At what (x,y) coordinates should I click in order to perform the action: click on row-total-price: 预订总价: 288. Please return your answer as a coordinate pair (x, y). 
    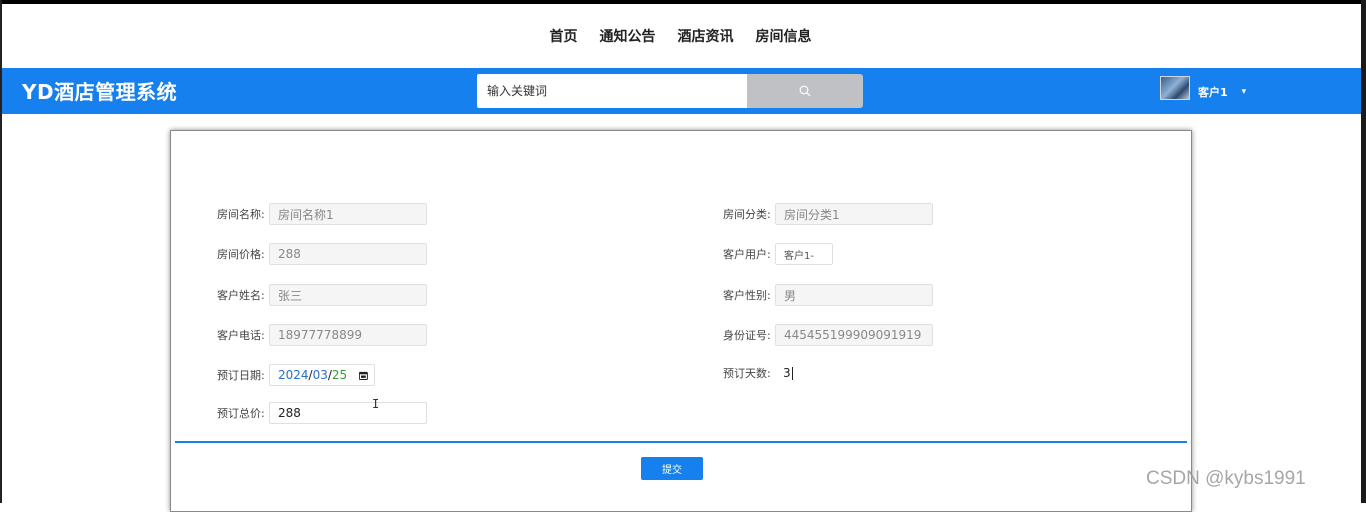
    Looking at the image, I should click on (322, 413).